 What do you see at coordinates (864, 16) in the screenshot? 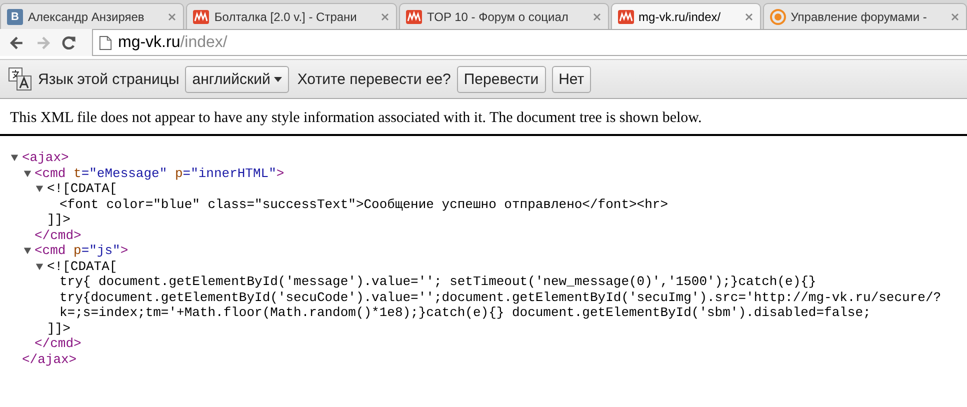
I see `browser-tab: Управление форумами -` at bounding box center [864, 16].